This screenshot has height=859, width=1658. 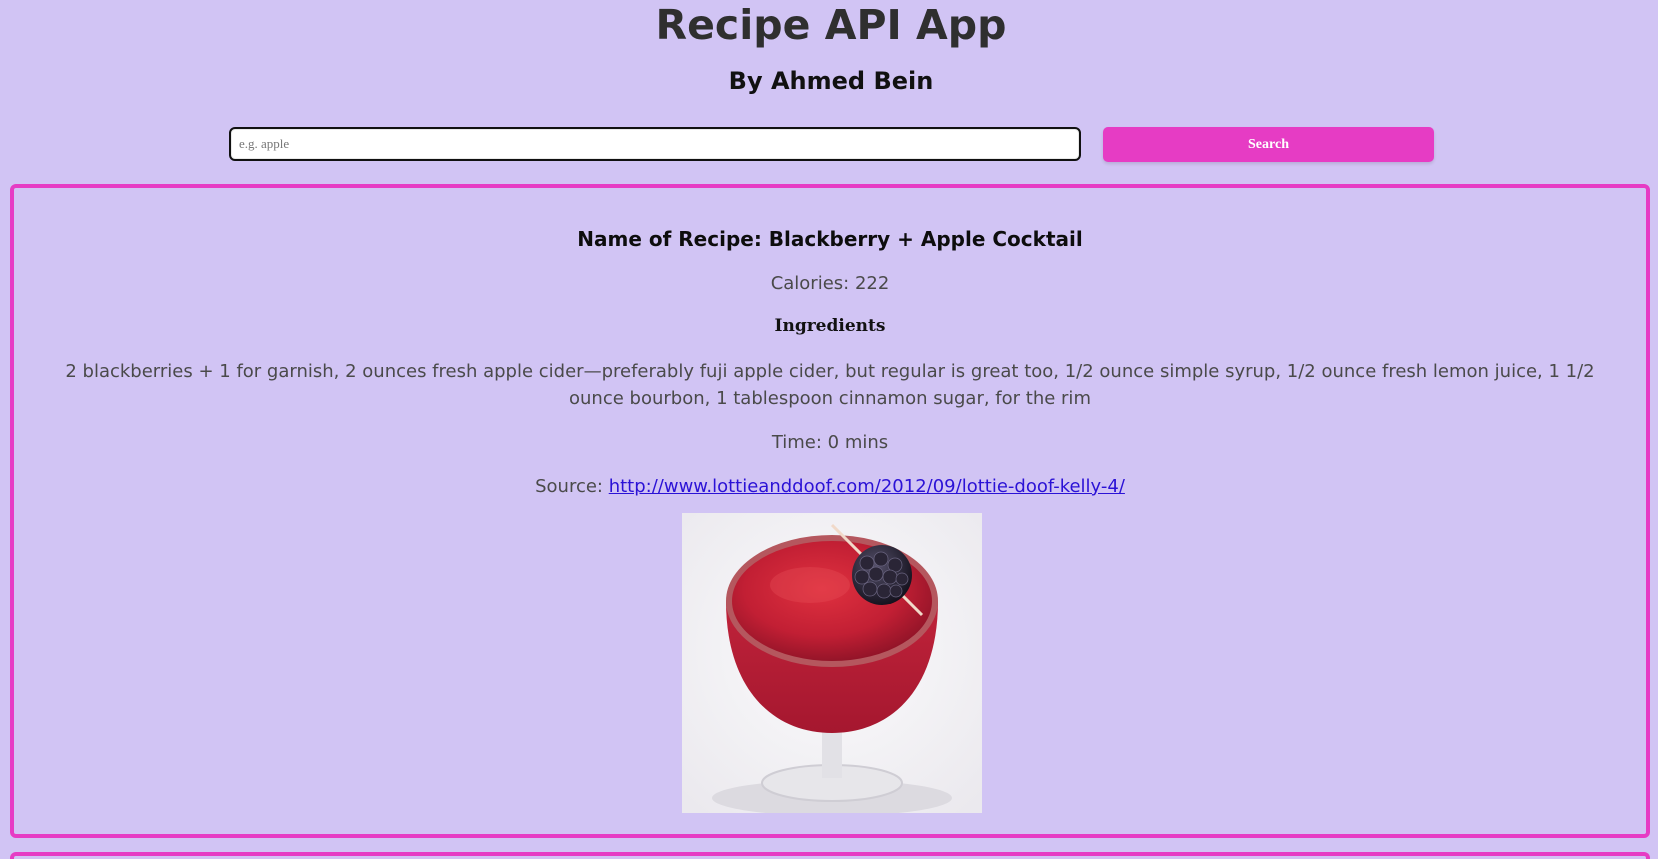 What do you see at coordinates (1268, 144) in the screenshot?
I see `search-button: Search` at bounding box center [1268, 144].